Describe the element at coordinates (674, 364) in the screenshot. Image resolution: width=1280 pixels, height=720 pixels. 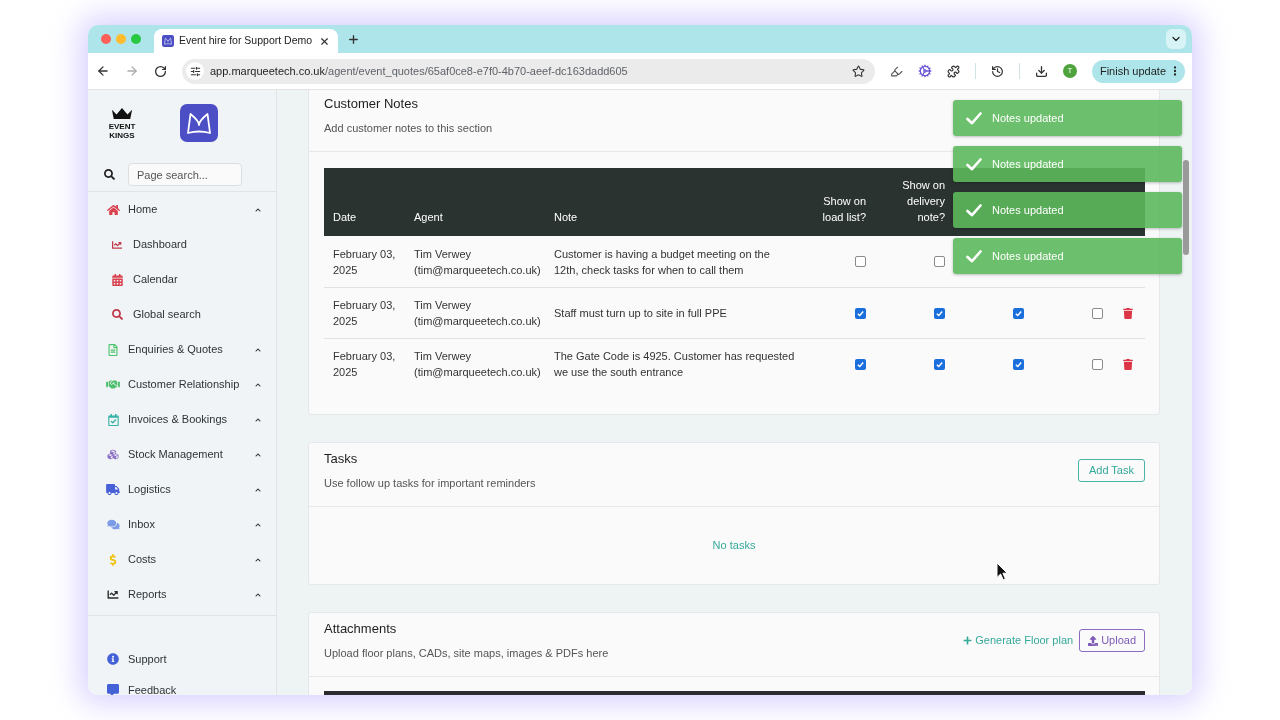
I see `table-cell-text: The Gate Code is 4925. Customer has requested we use the south entrance` at that location.